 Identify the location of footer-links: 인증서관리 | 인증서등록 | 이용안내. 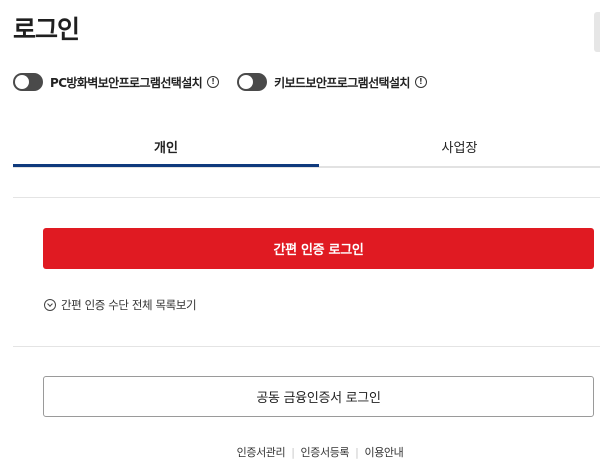
(300, 452).